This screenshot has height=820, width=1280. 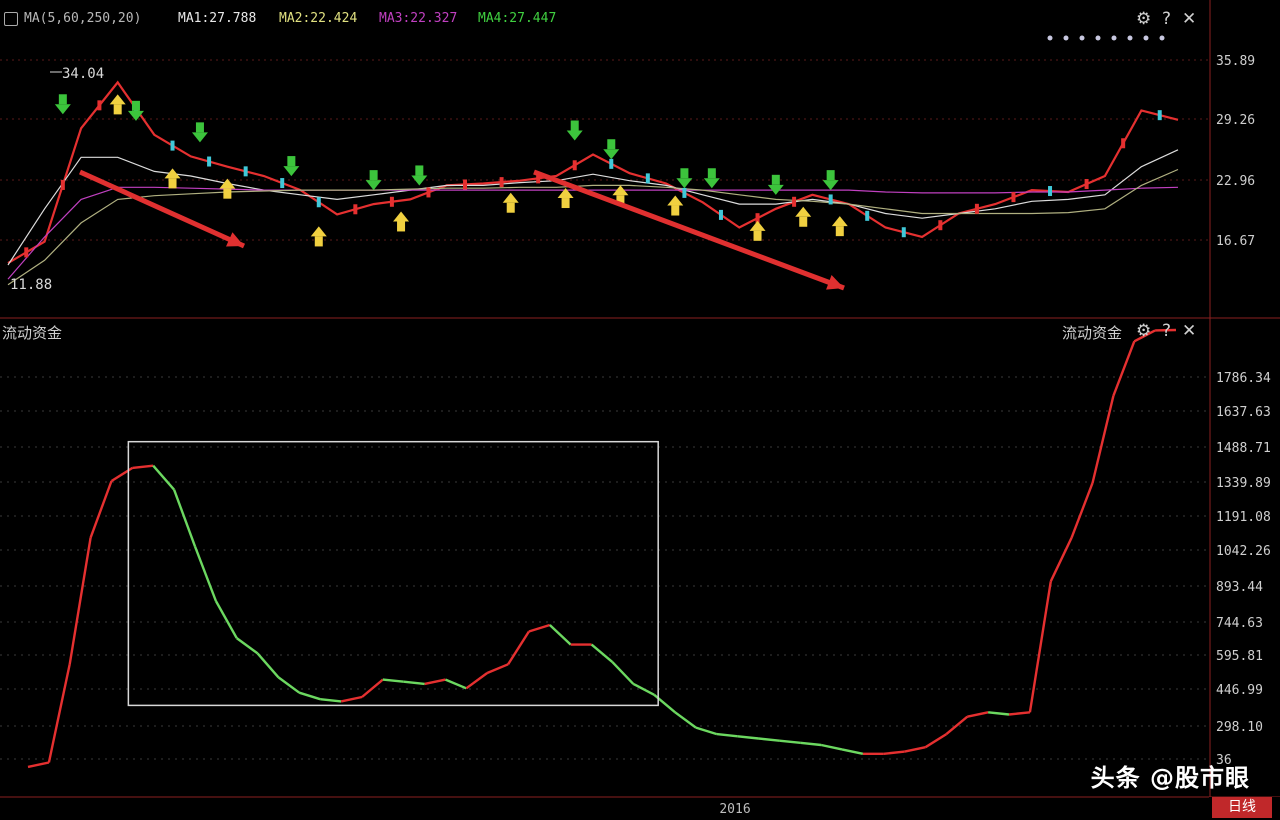 I want to click on indicator-y-tick-label: 744.63, so click(x=1239, y=623).